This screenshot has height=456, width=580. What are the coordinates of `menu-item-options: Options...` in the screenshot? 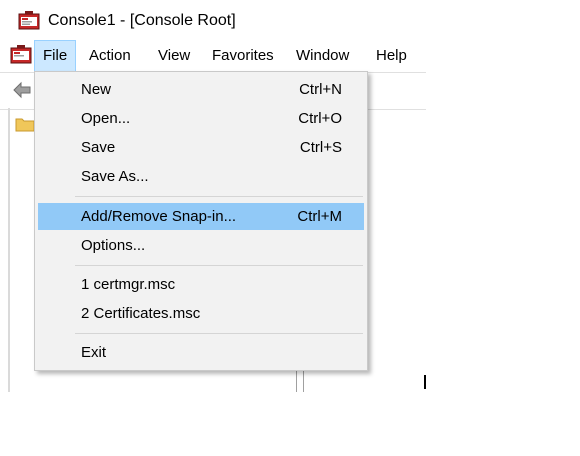 It's located at (201, 245).